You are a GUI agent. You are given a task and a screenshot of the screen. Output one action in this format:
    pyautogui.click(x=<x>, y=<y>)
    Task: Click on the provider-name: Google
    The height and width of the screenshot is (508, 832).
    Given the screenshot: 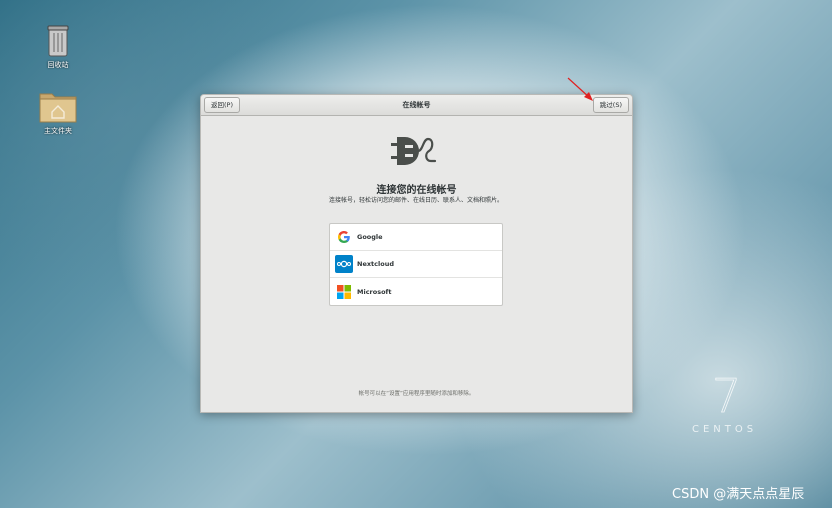 What is the action you would take?
    pyautogui.click(x=370, y=237)
    